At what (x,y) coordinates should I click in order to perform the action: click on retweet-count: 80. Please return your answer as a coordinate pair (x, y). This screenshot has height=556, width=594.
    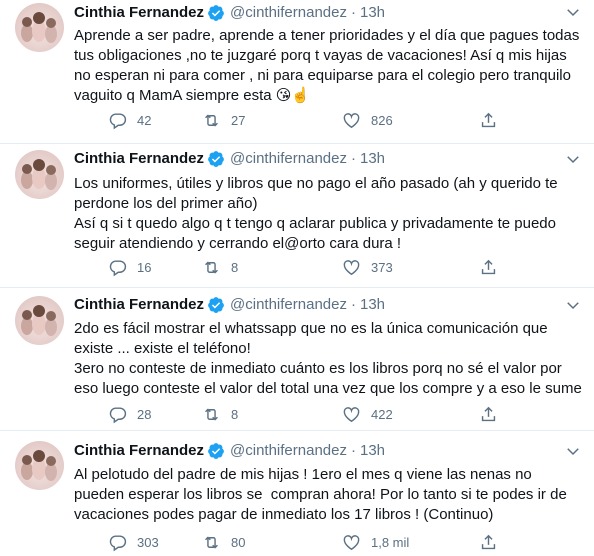
    Looking at the image, I should click on (238, 542).